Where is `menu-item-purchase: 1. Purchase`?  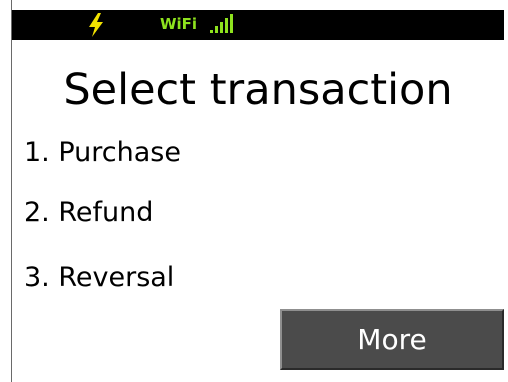 menu-item-purchase: 1. Purchase is located at coordinates (102, 153).